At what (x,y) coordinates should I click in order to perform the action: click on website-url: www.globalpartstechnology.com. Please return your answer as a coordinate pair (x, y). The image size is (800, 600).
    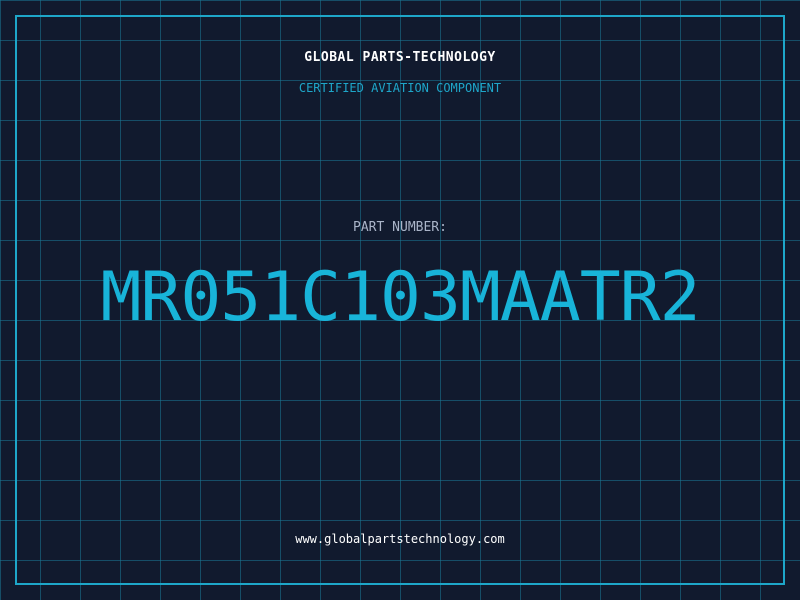
    Looking at the image, I should click on (400, 539).